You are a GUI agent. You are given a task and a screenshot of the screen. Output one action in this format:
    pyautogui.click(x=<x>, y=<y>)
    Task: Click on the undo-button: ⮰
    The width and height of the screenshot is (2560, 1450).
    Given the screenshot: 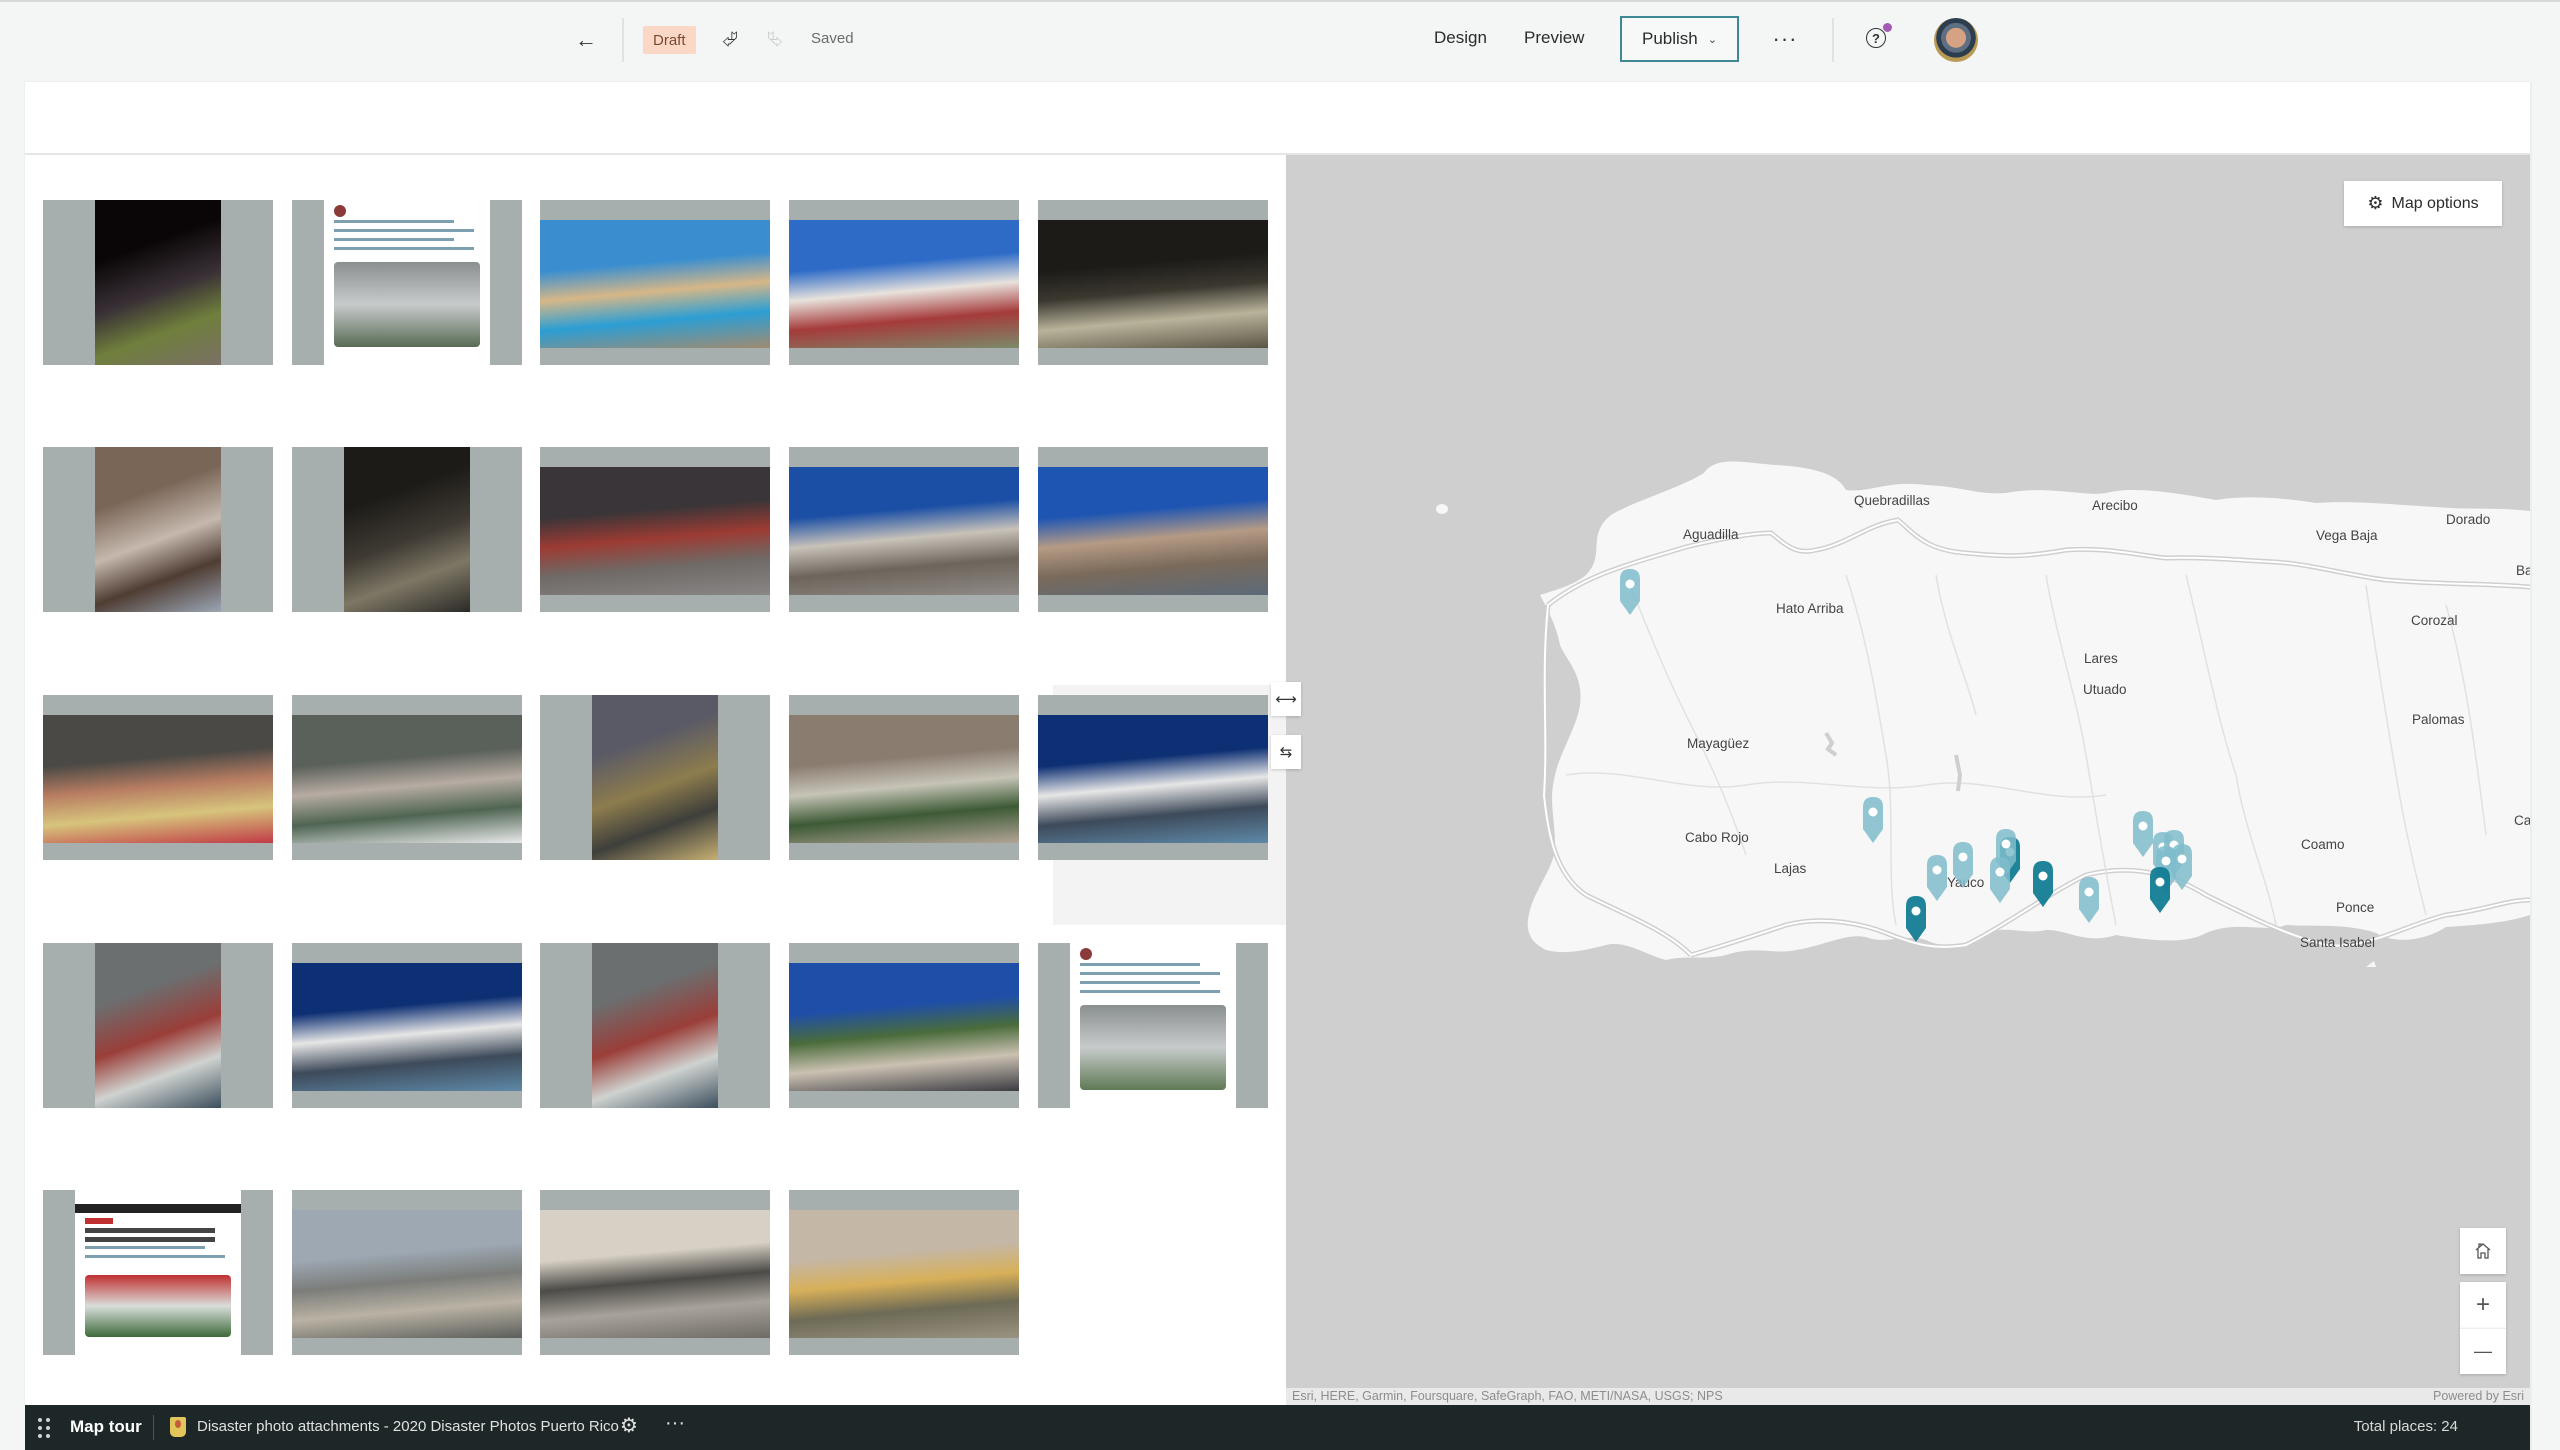 What is the action you would take?
    pyautogui.click(x=730, y=40)
    